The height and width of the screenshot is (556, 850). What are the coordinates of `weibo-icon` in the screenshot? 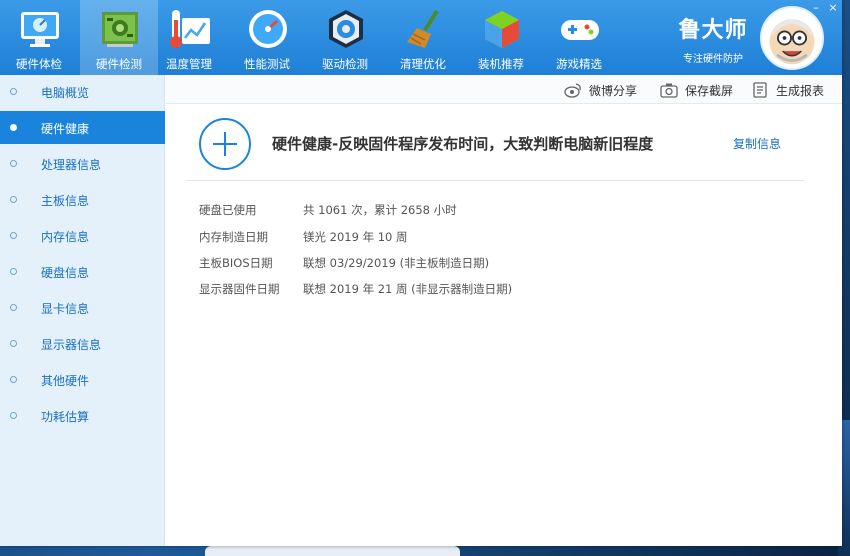 It's located at (572, 90).